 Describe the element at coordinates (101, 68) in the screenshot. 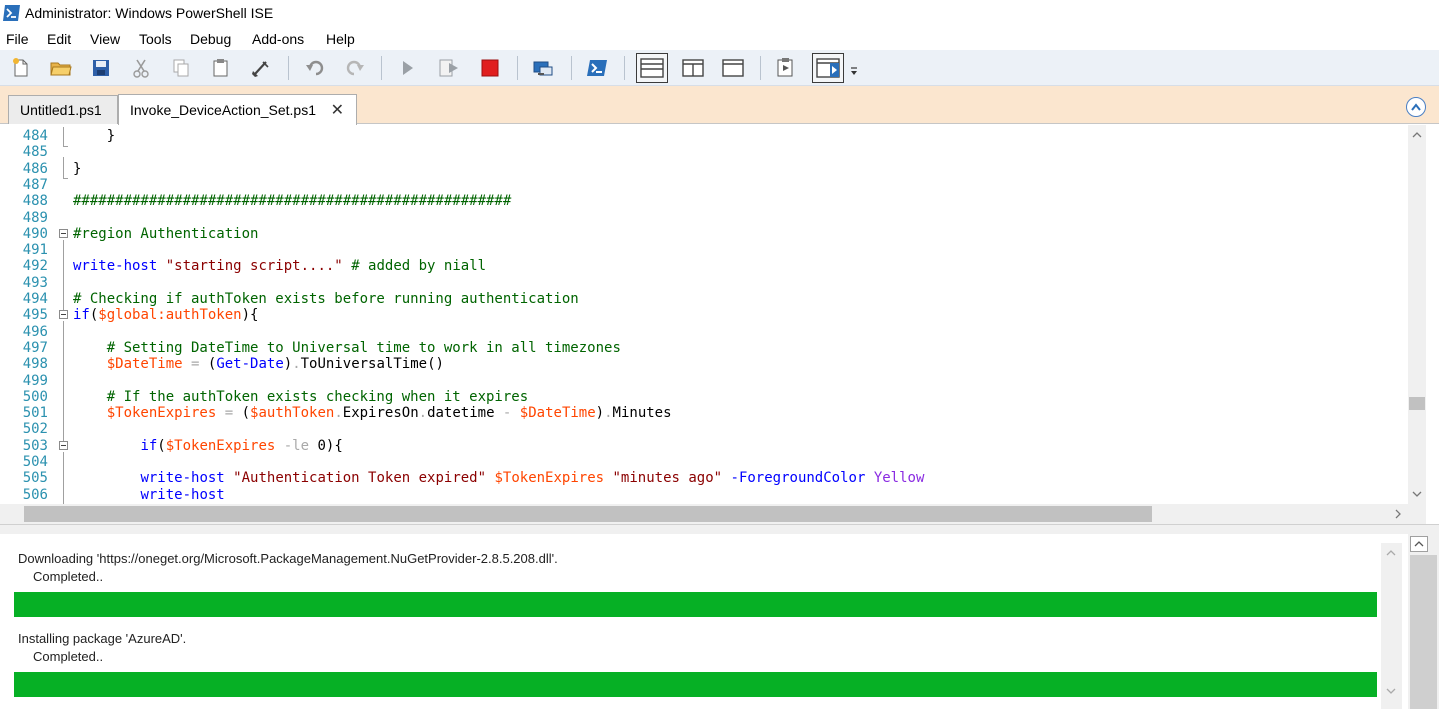

I see `save-icon` at that location.